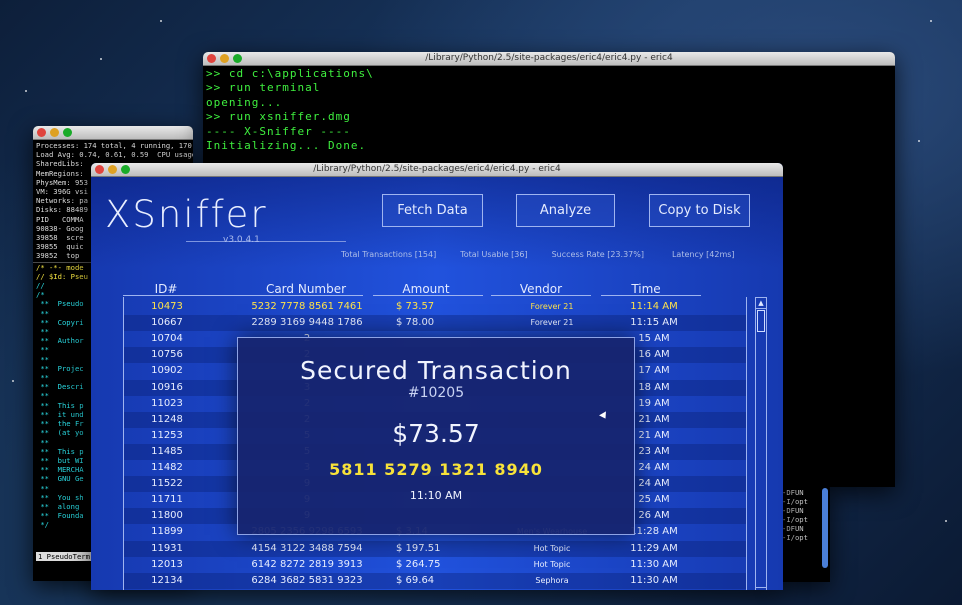  Describe the element at coordinates (415, 306) in the screenshot. I see `row-amount: $ 73.57` at that location.